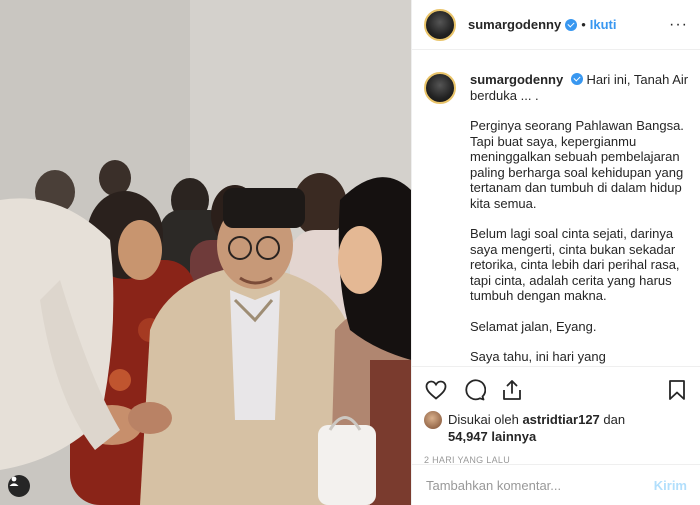 Image resolution: width=700 pixels, height=505 pixels. Describe the element at coordinates (533, 326) in the screenshot. I see `caption-paragraph-4: Selamat jalan, Eyang.` at that location.